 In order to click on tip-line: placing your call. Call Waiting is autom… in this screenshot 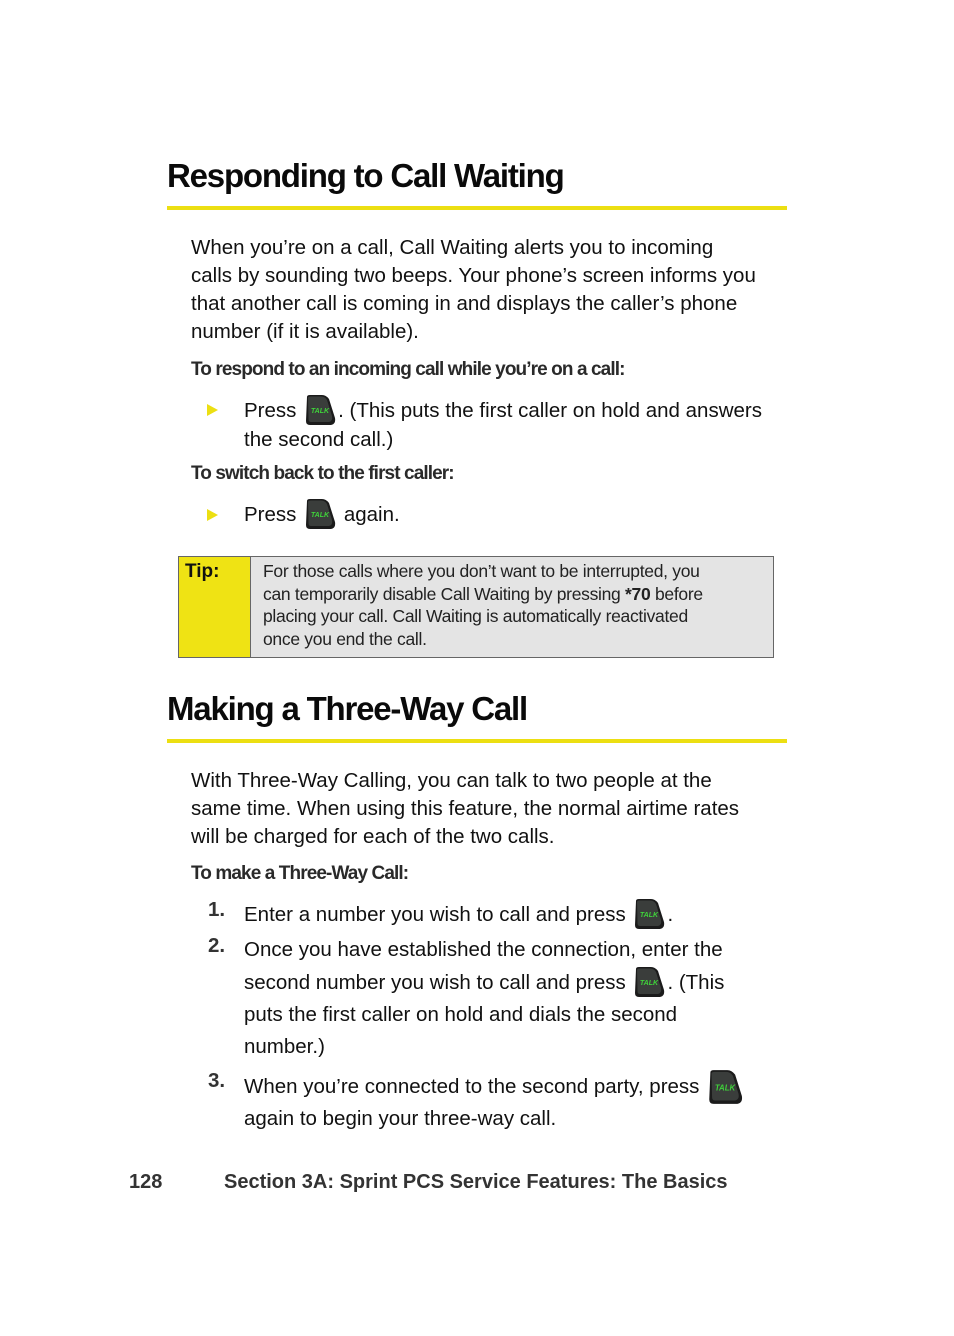, I will do `click(475, 616)`.